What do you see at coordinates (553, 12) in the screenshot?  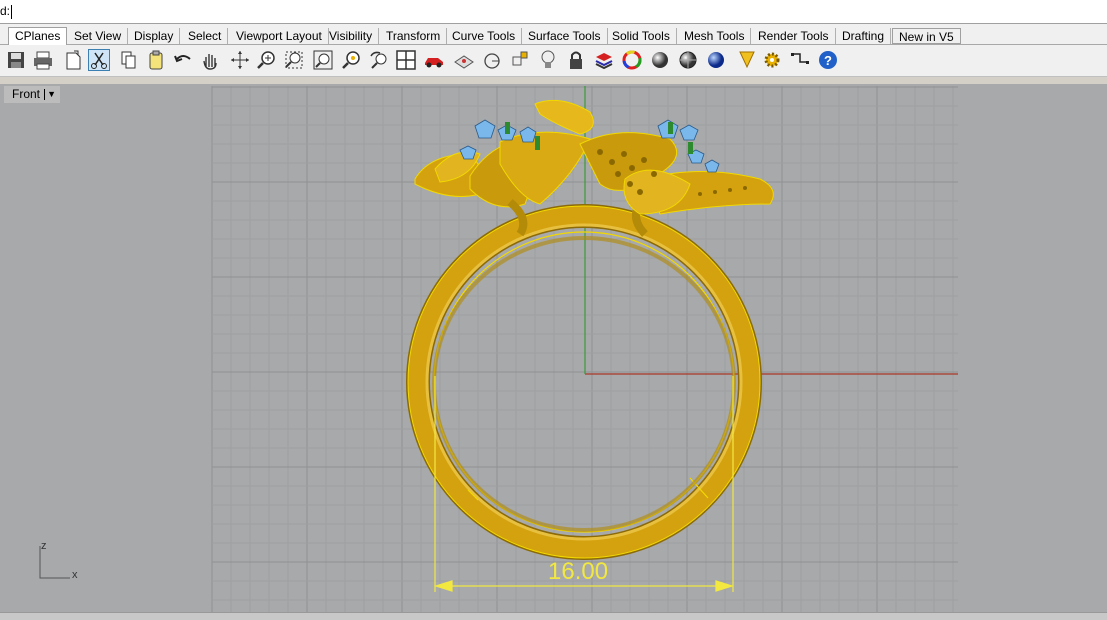 I see `command-line: d:` at bounding box center [553, 12].